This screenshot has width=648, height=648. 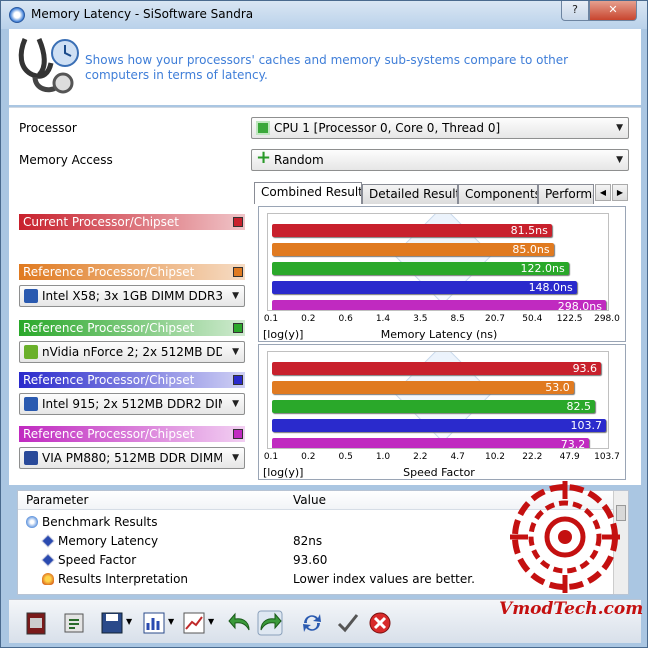 What do you see at coordinates (132, 380) in the screenshot?
I see `reference-bar-3: Reference Processor/Chipset` at bounding box center [132, 380].